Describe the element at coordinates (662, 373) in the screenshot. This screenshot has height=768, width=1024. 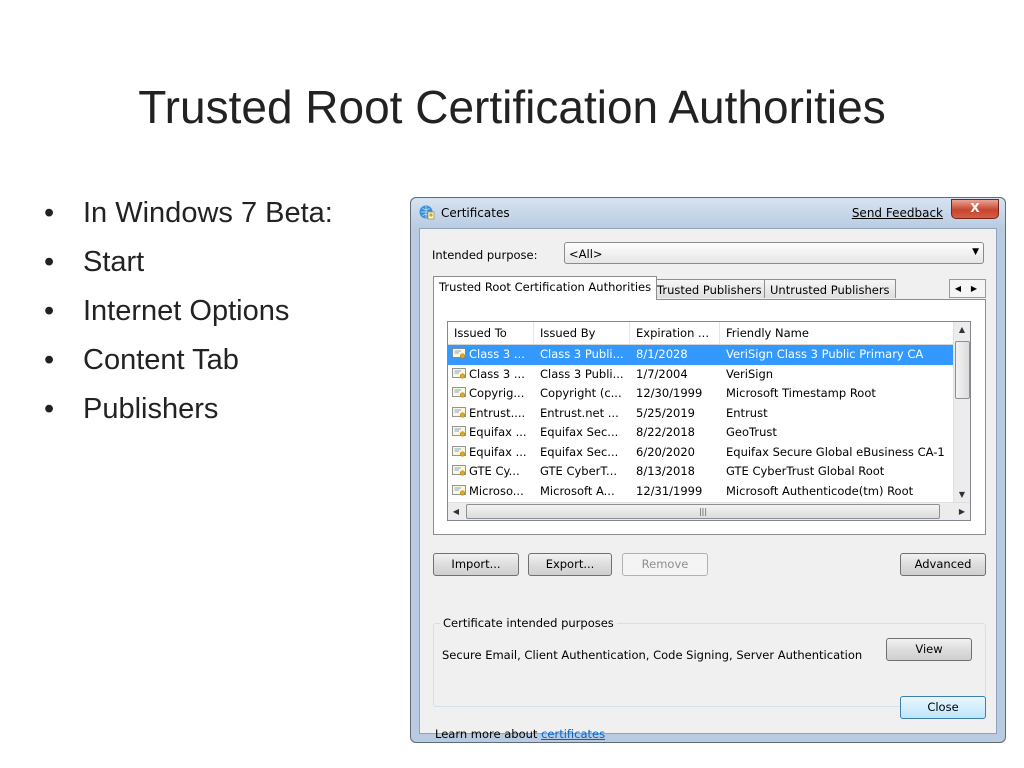
I see `cell-expiration: 1/7/2004` at that location.